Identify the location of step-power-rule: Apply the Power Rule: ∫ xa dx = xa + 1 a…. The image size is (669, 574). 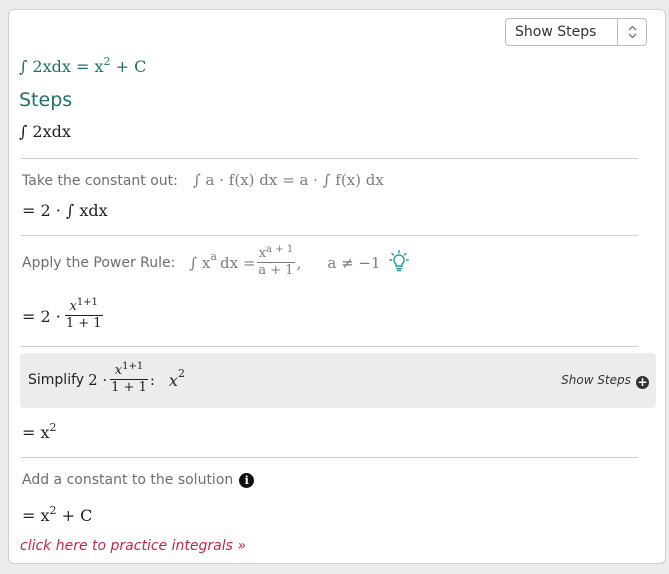
(215, 261).